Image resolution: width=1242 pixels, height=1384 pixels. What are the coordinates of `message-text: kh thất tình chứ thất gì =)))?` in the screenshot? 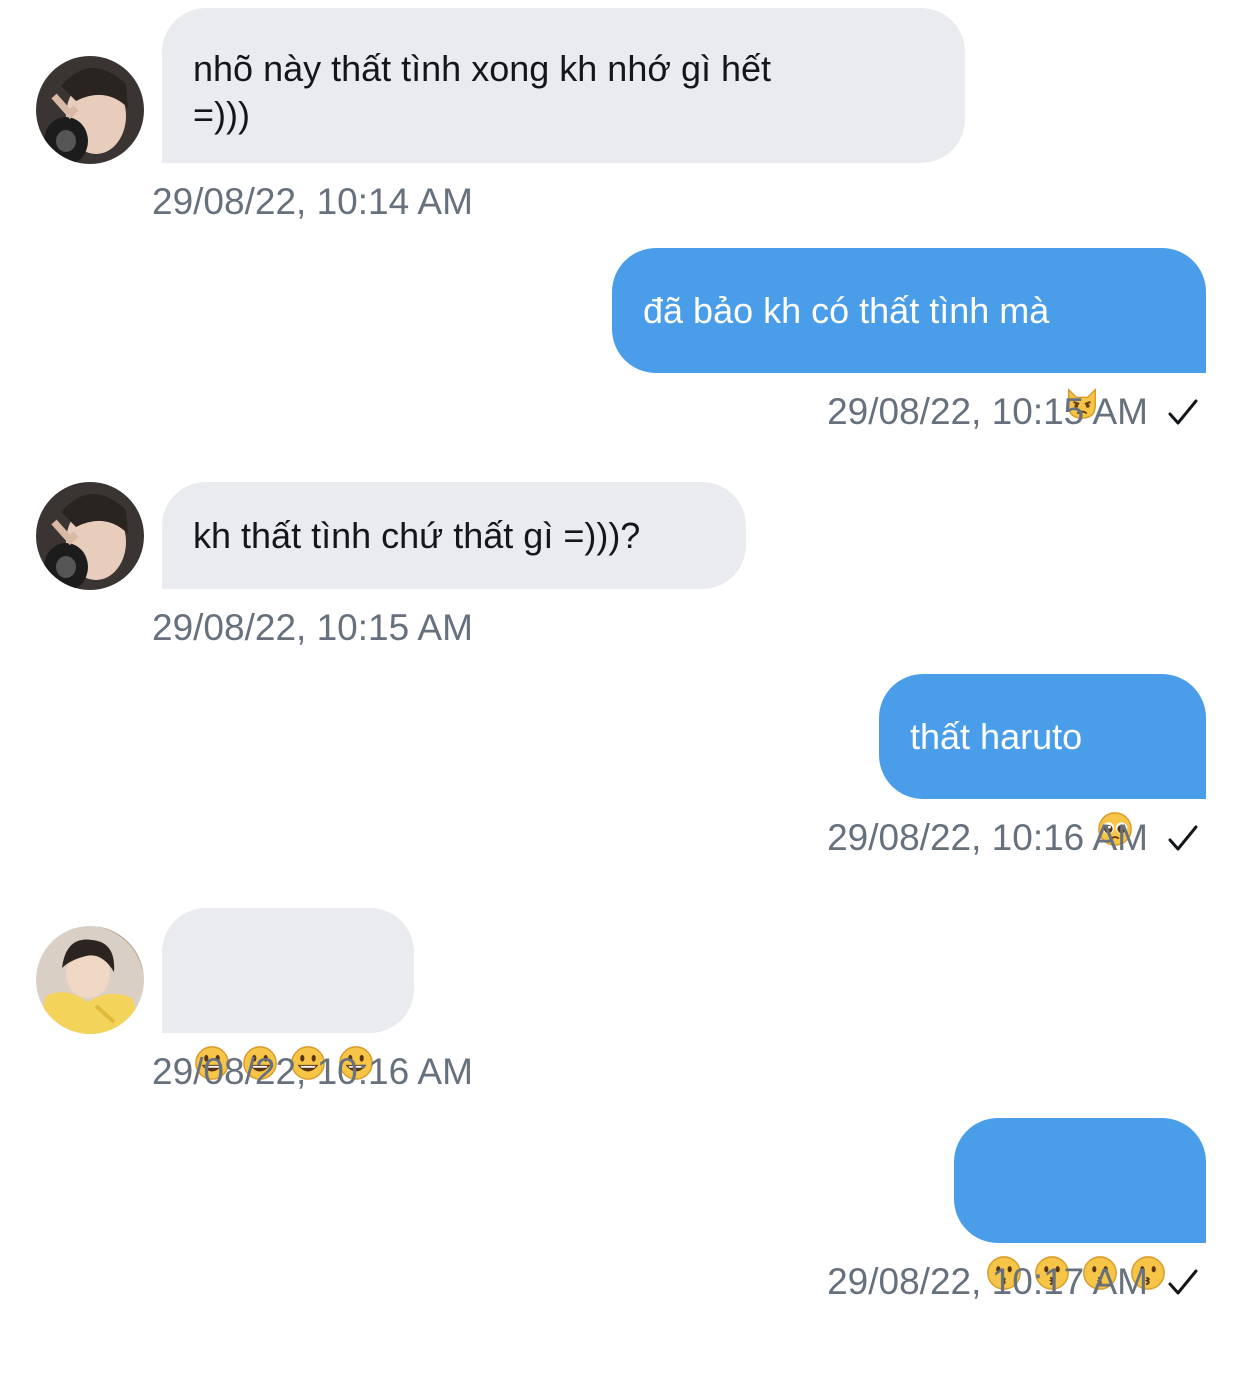 It's located at (417, 535).